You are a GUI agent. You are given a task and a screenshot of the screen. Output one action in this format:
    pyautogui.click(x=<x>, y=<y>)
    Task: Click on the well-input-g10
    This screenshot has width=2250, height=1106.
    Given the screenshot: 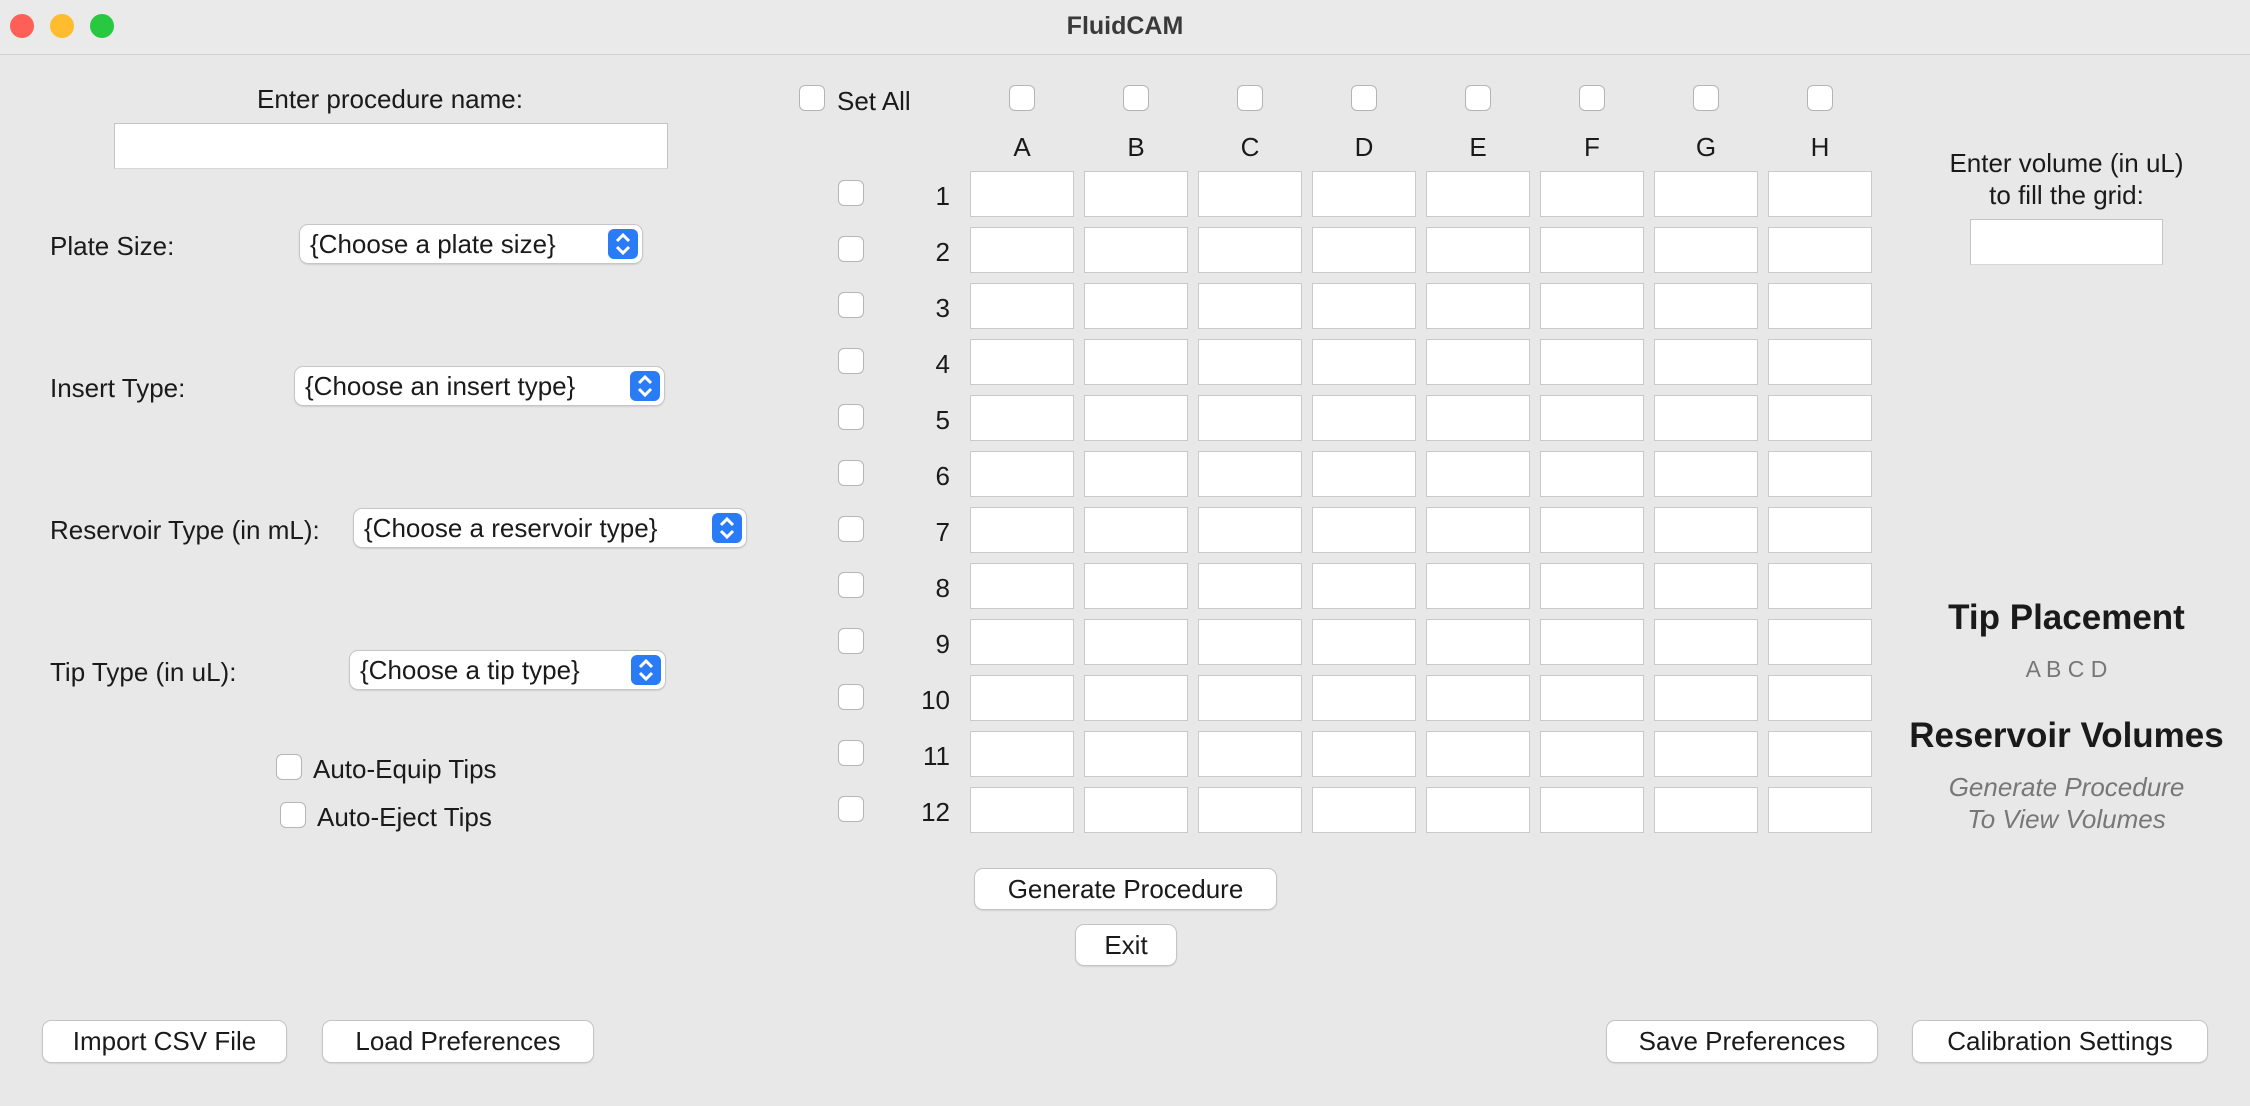 What is the action you would take?
    pyautogui.click(x=1706, y=698)
    